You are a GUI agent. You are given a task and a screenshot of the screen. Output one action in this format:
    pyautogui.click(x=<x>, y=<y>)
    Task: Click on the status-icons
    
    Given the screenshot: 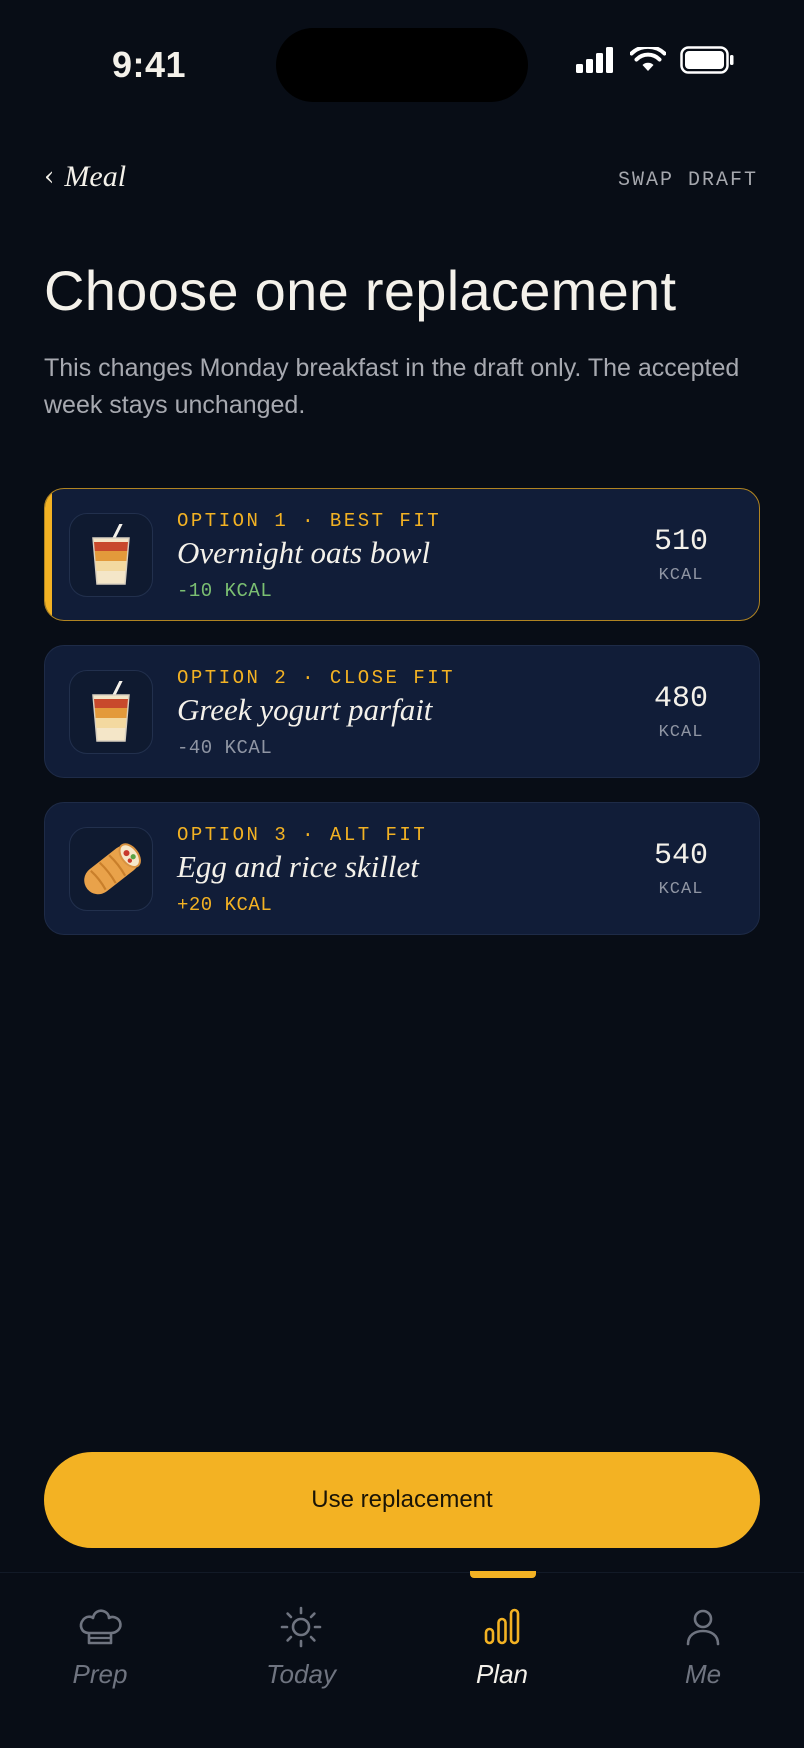 What is the action you would take?
    pyautogui.click(x=655, y=60)
    